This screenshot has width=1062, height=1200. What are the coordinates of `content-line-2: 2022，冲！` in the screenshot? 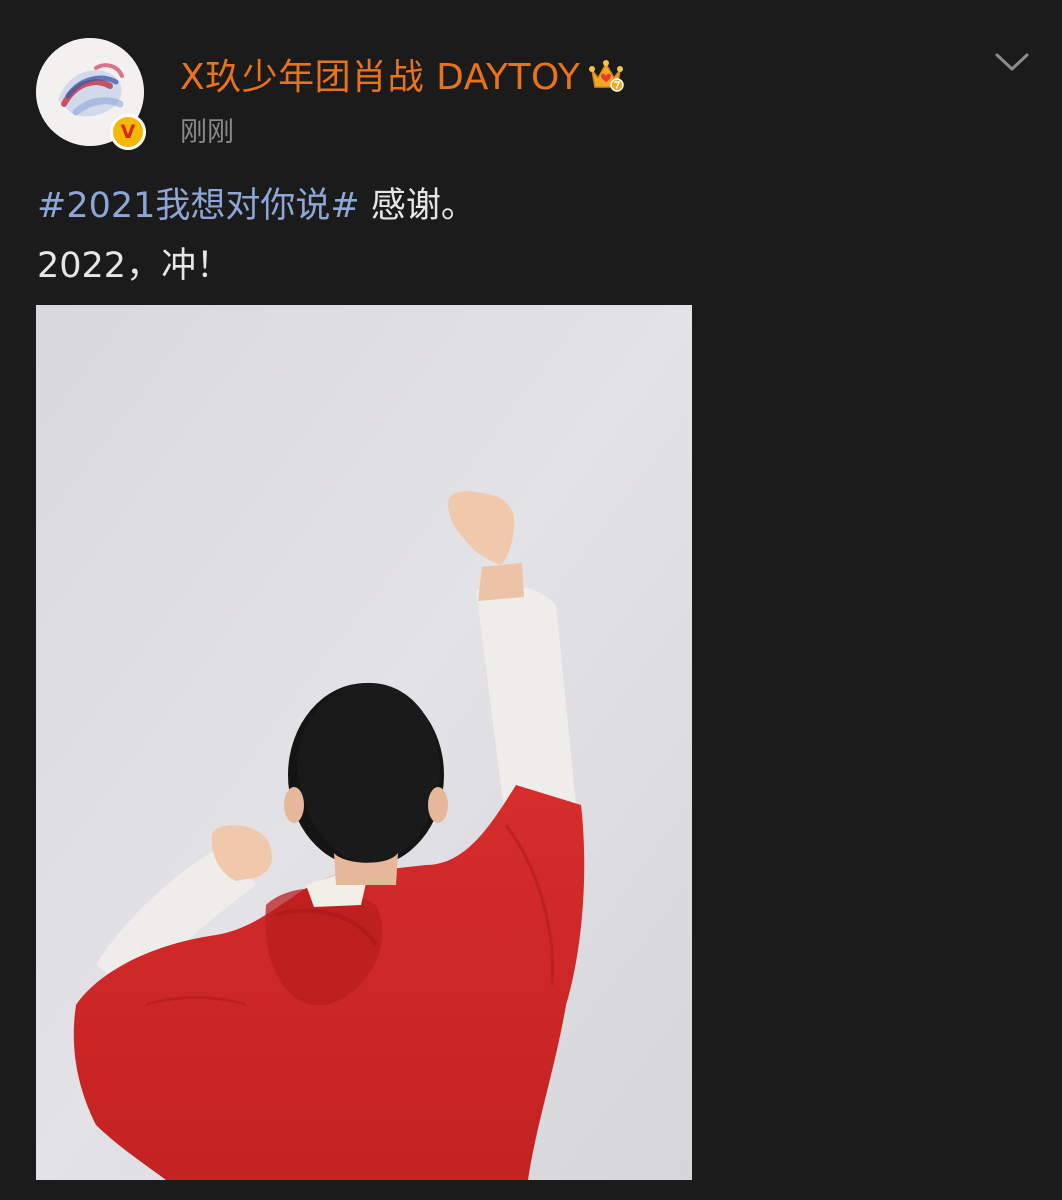 It's located at (134, 266).